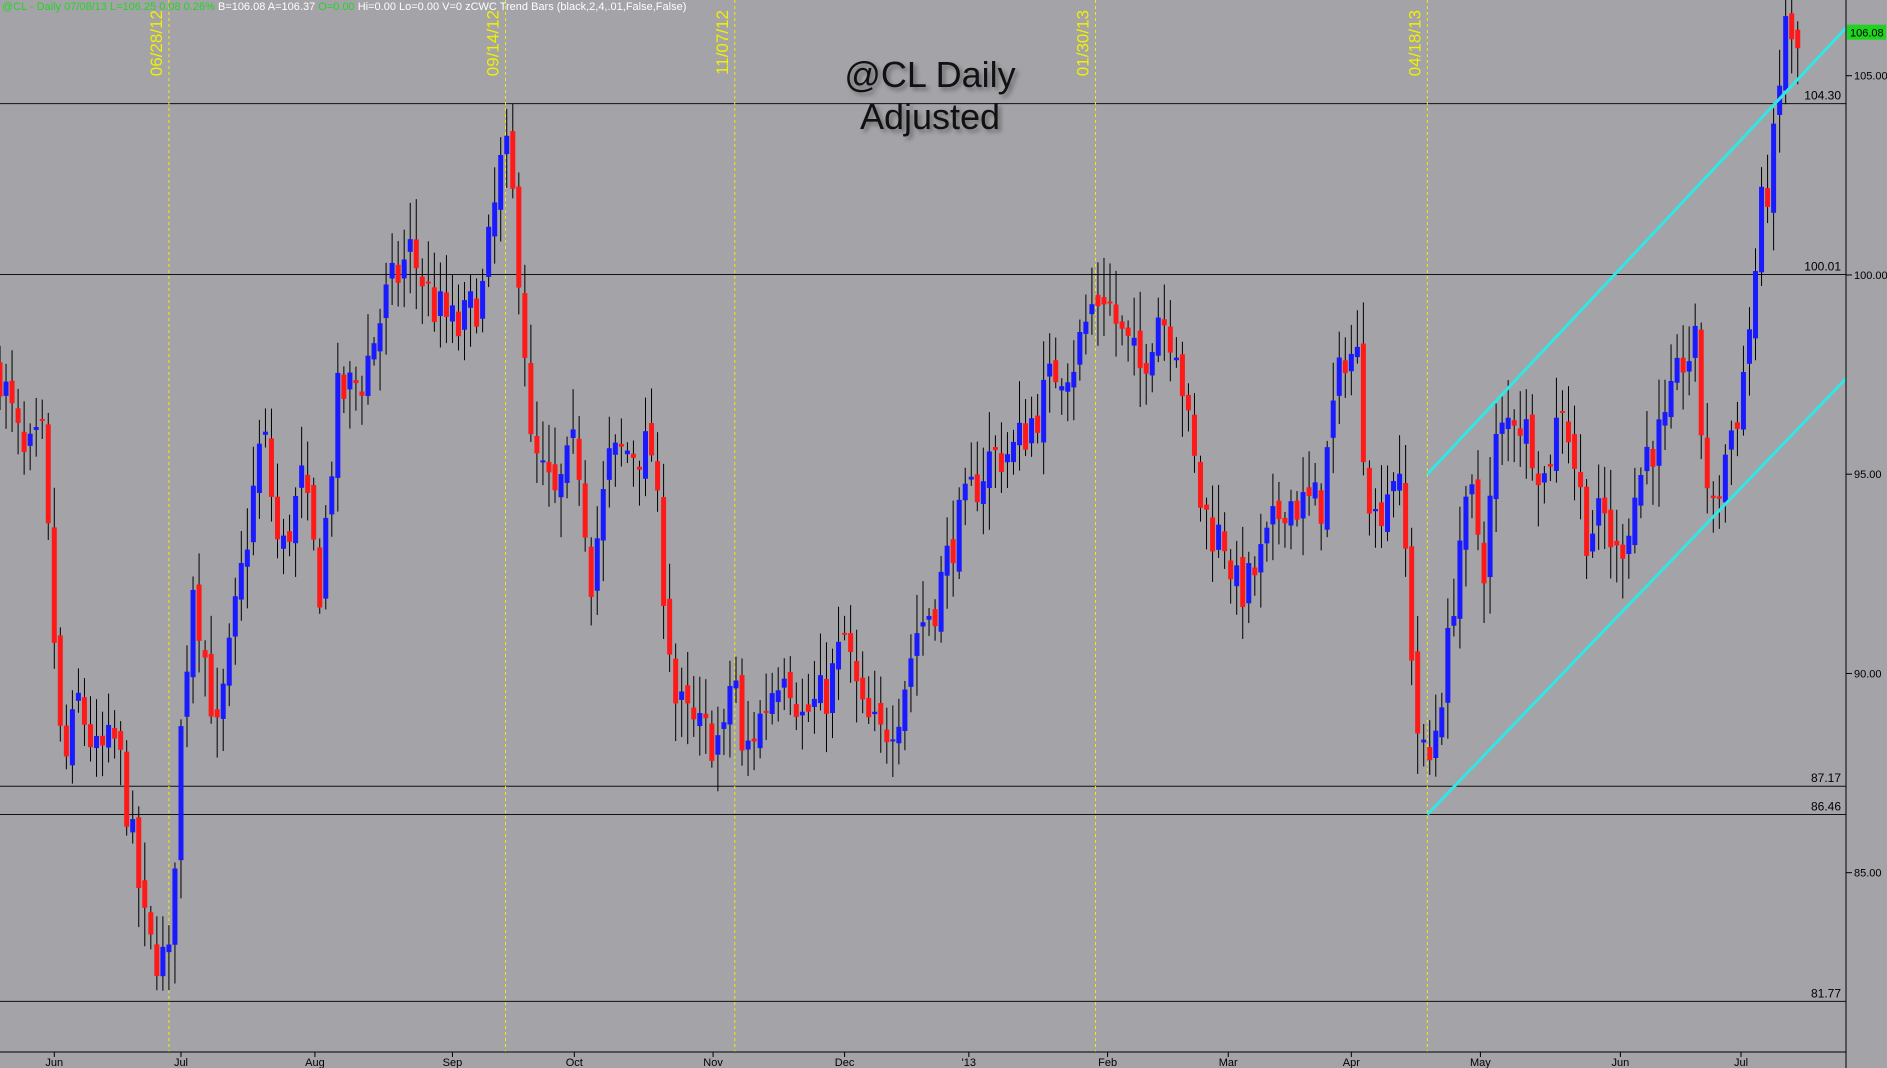 The image size is (1887, 1068). What do you see at coordinates (1107, 1062) in the screenshot?
I see `x-tick-label: Feb` at bounding box center [1107, 1062].